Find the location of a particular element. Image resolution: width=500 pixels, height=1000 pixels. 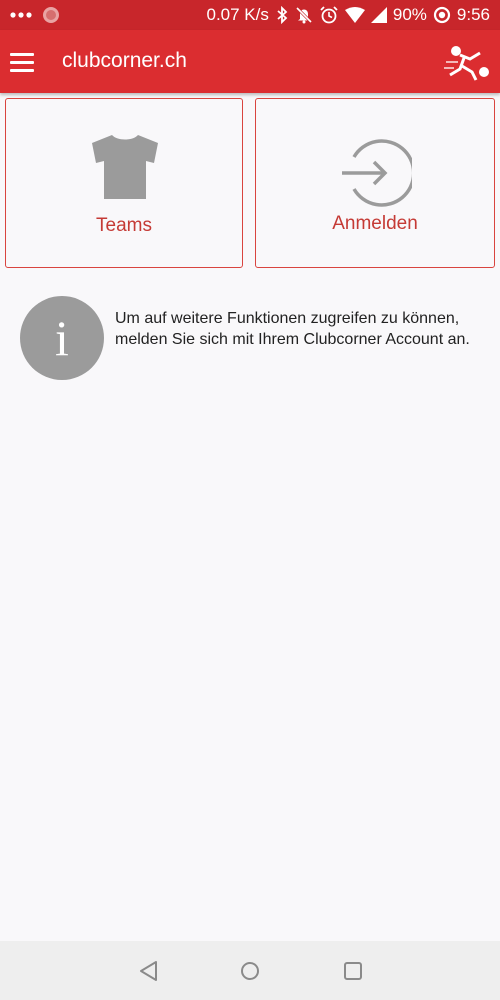

app-notification-icon is located at coordinates (51, 15).